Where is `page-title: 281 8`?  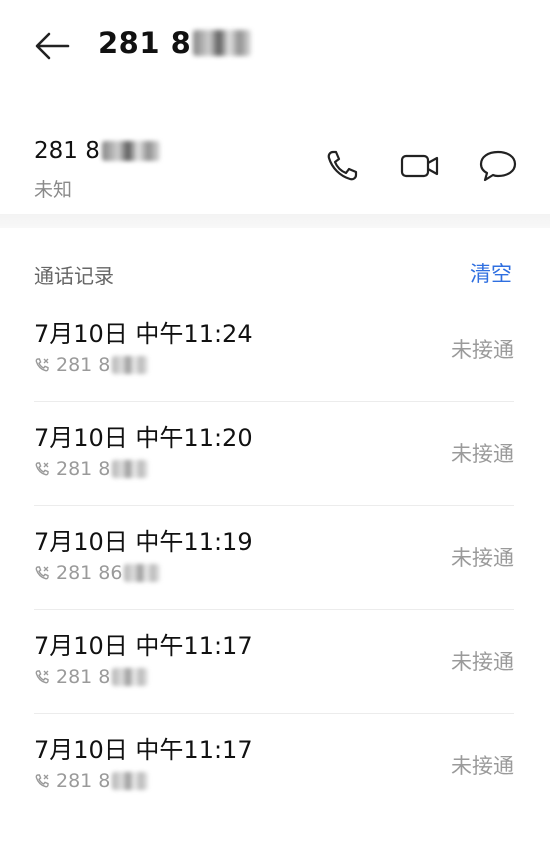
page-title: 281 8 is located at coordinates (175, 43).